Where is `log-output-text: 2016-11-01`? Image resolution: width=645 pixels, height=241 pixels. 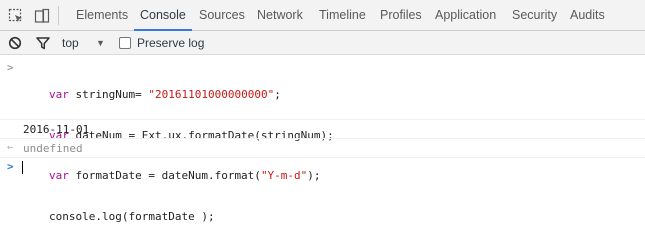
log-output-text: 2016-11-01 is located at coordinates (56, 129).